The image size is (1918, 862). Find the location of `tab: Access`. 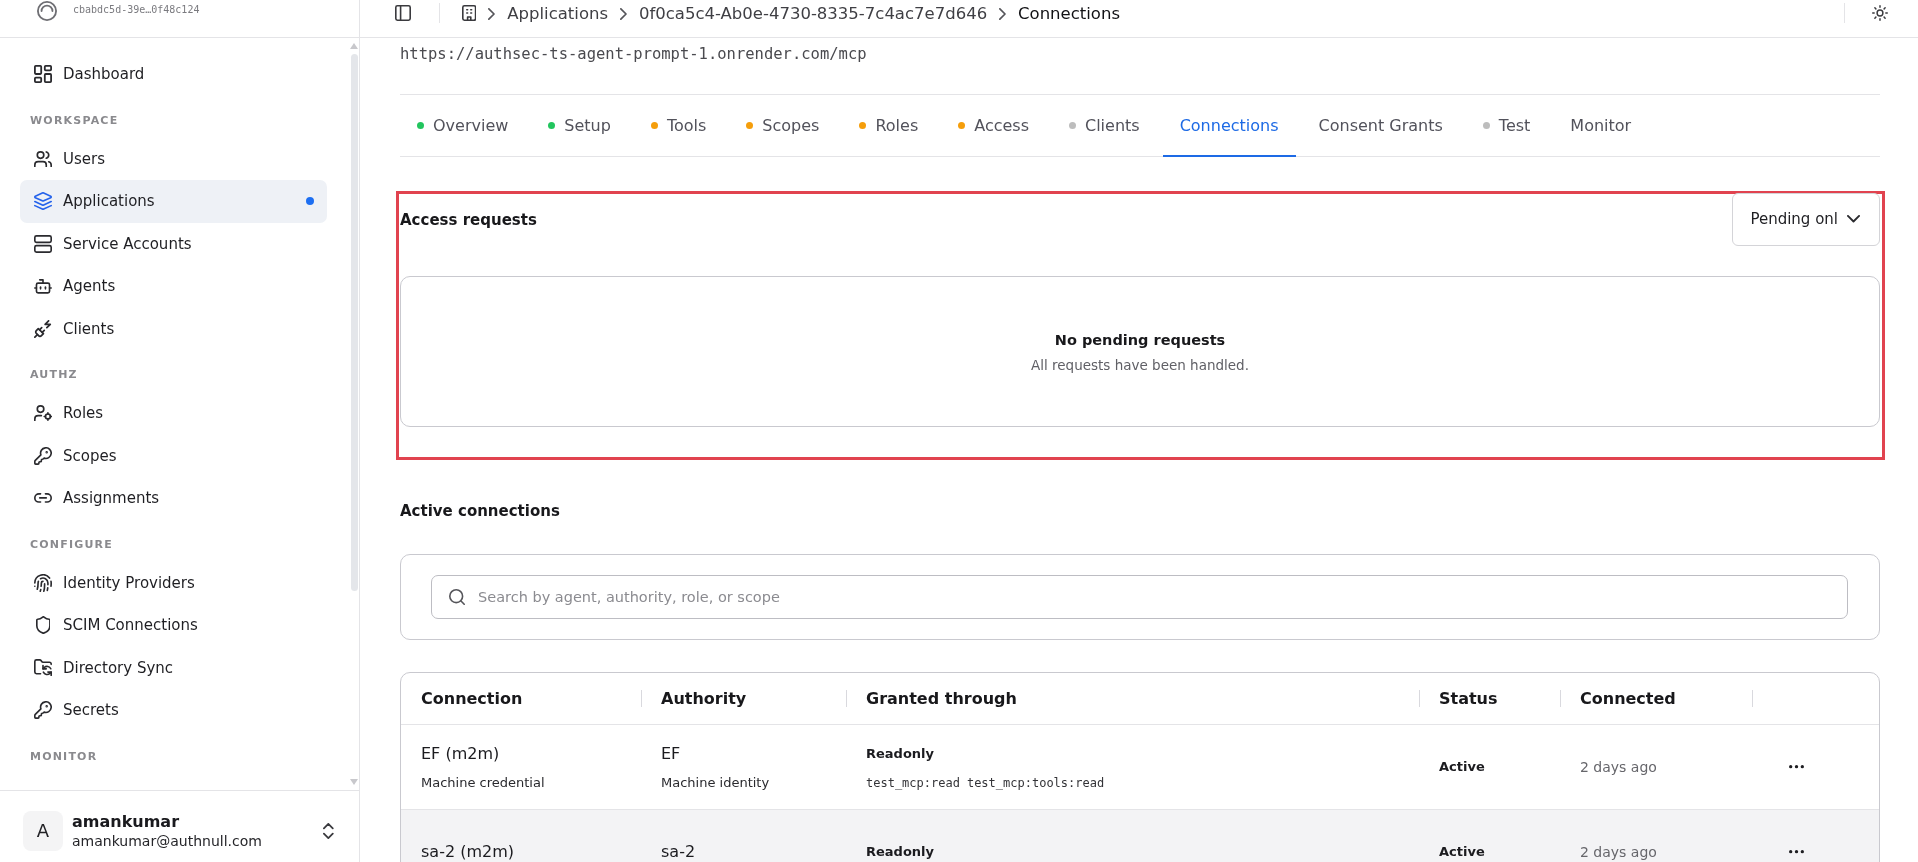

tab: Access is located at coordinates (993, 126).